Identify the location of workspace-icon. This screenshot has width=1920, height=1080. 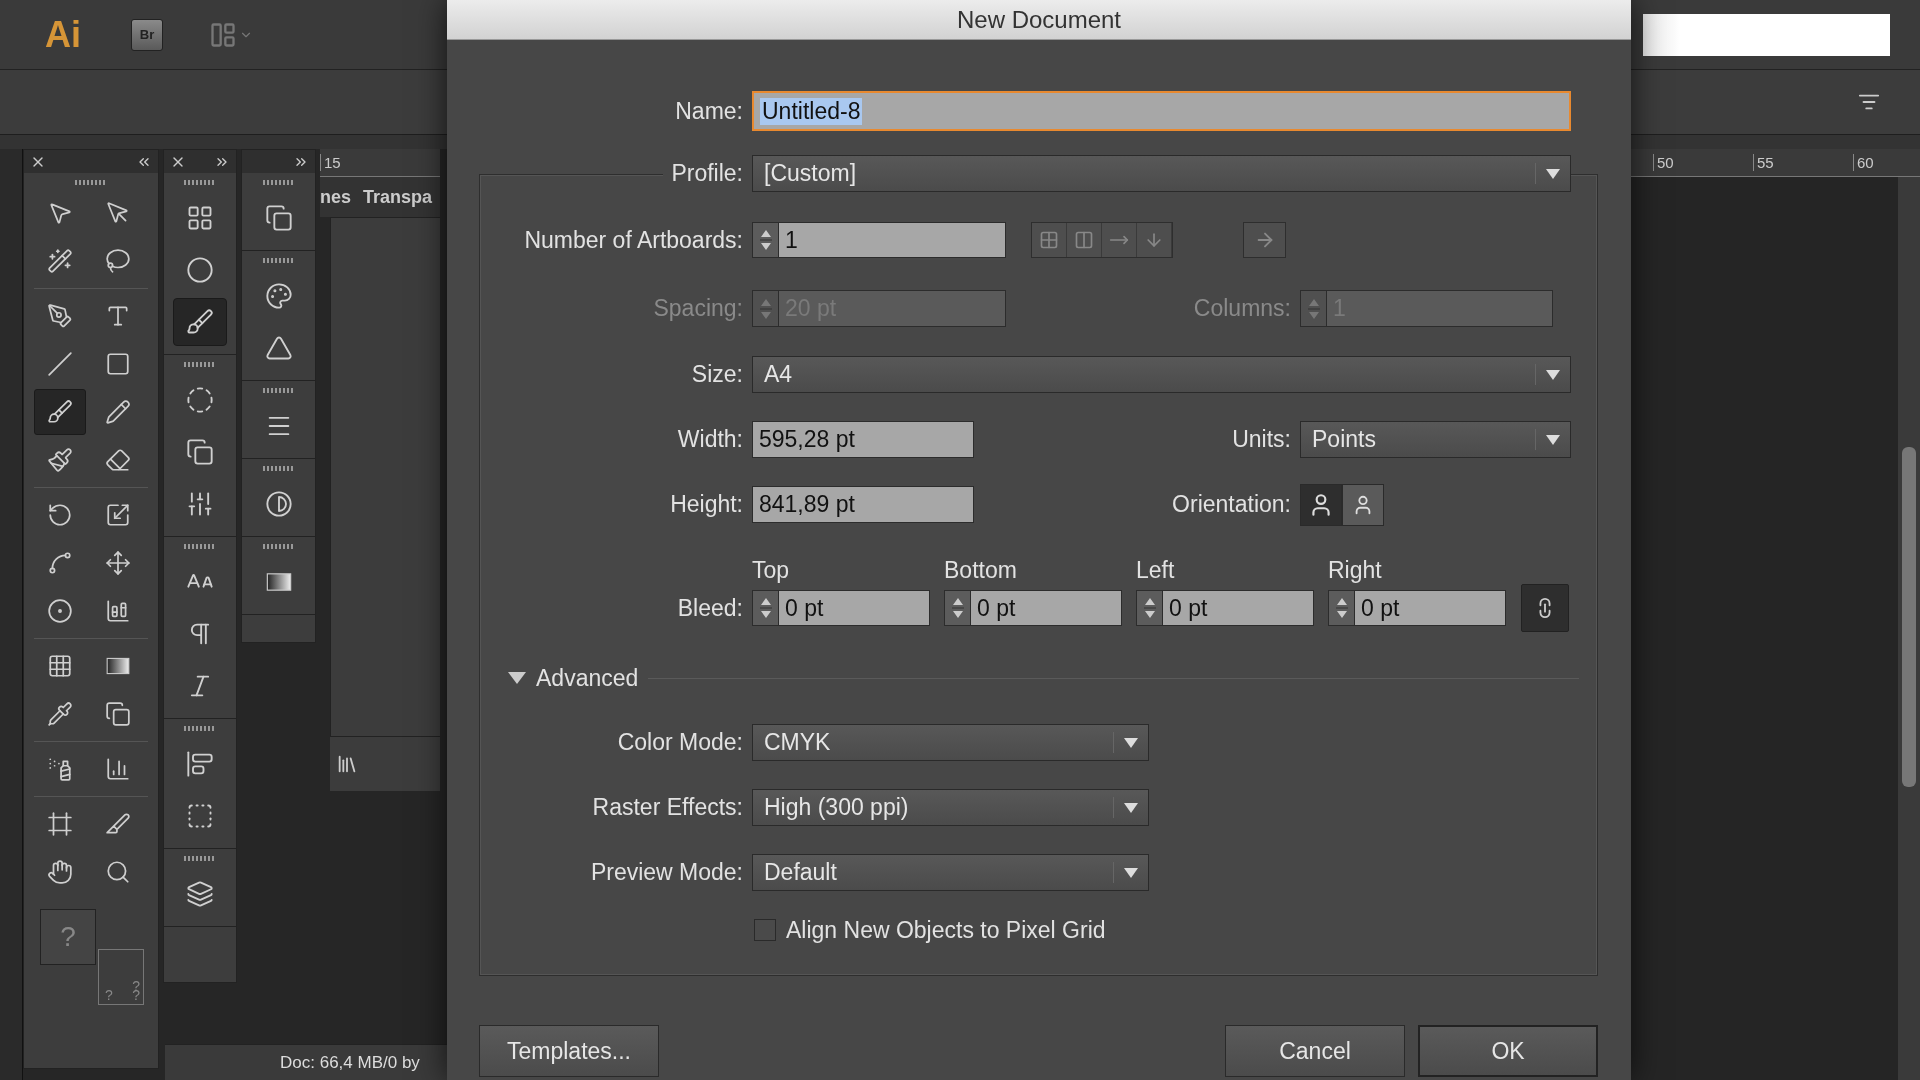
(223, 34).